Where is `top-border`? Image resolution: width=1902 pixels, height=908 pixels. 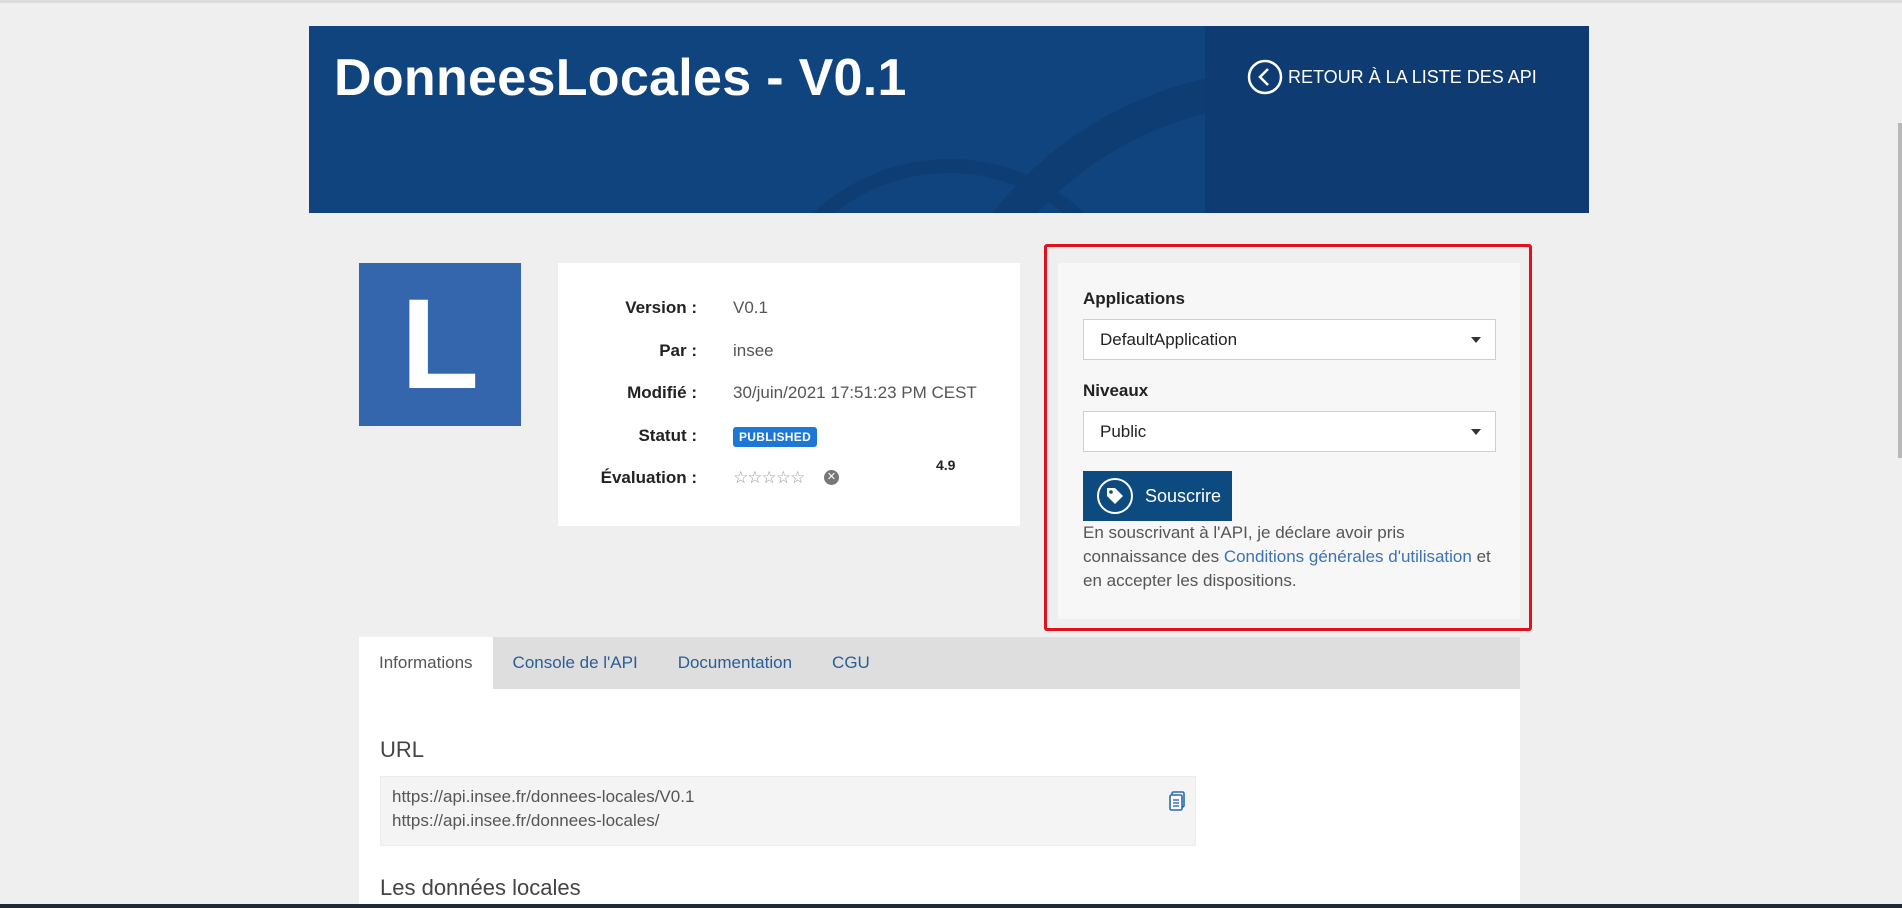 top-border is located at coordinates (951, 1).